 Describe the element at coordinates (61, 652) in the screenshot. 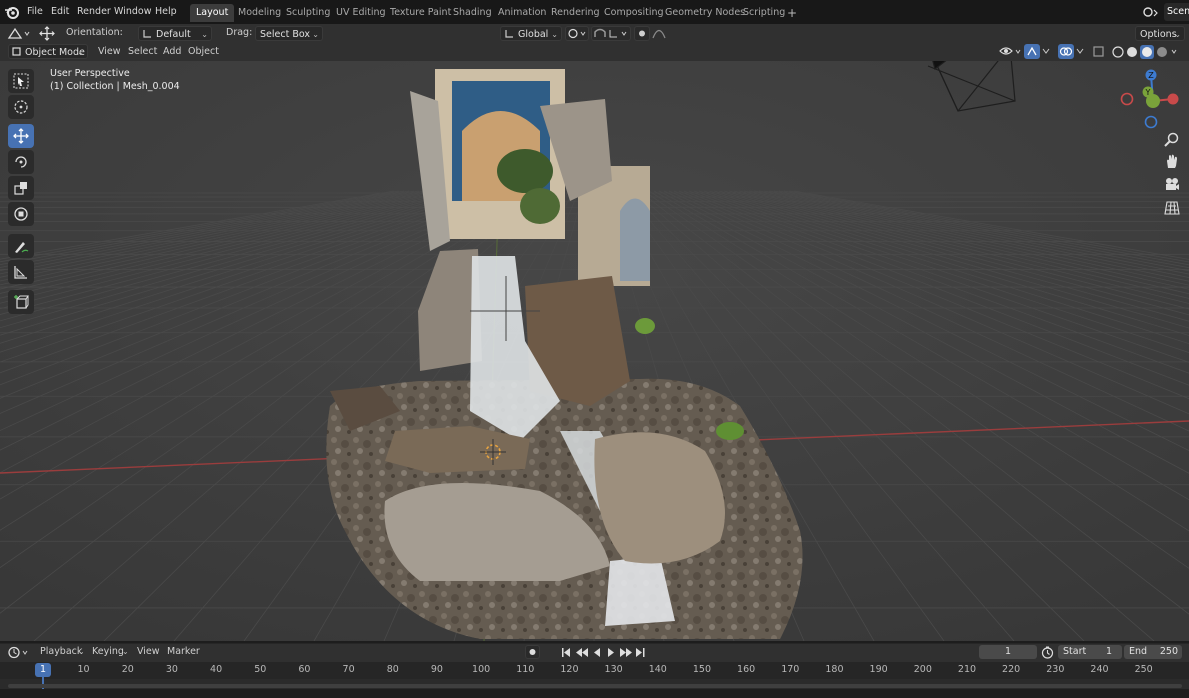

I see `playback-menu: Playback` at that location.